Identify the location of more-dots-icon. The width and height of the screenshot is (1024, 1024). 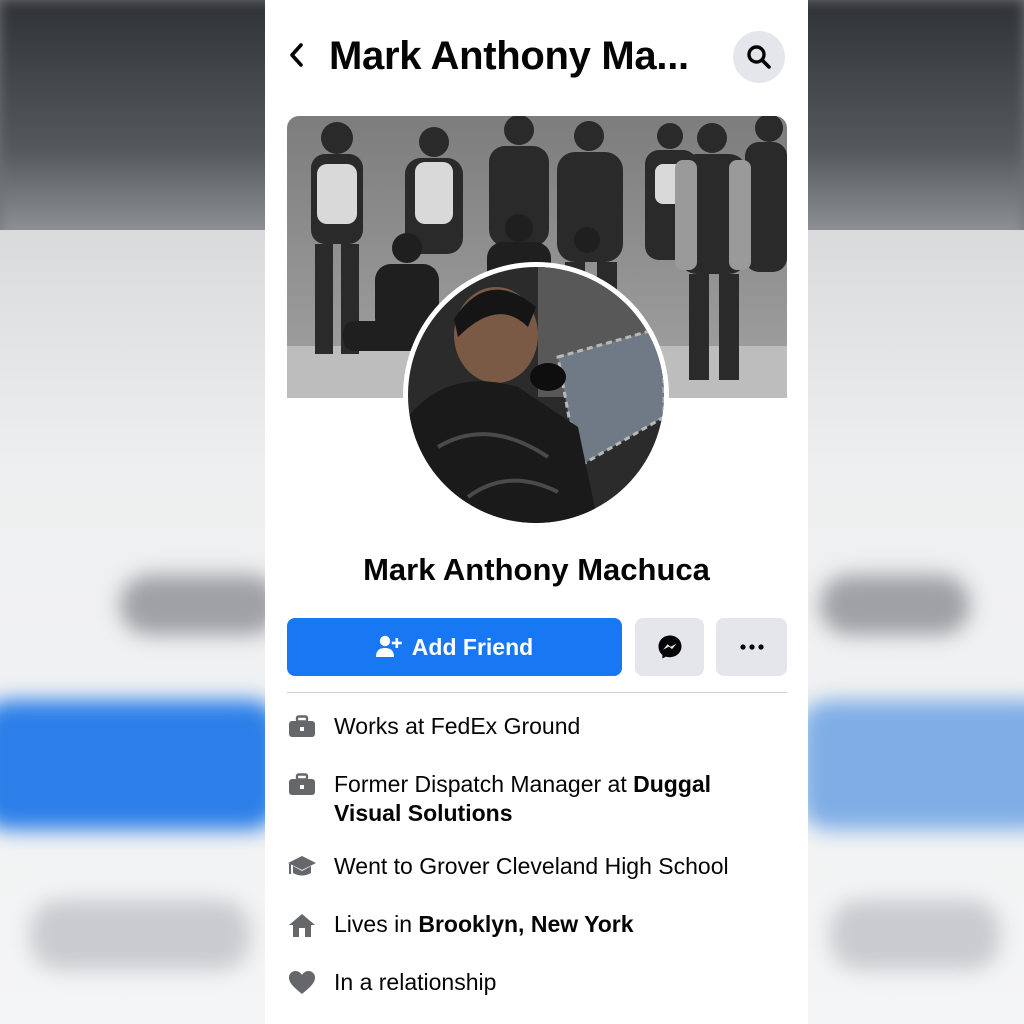
(751, 647).